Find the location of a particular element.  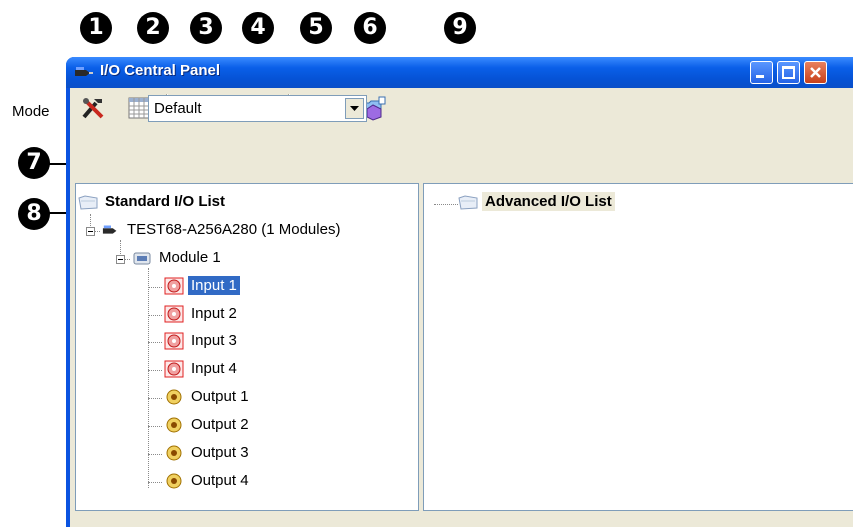

advanced-io-list-label: Advanced I/O List is located at coordinates (548, 201).